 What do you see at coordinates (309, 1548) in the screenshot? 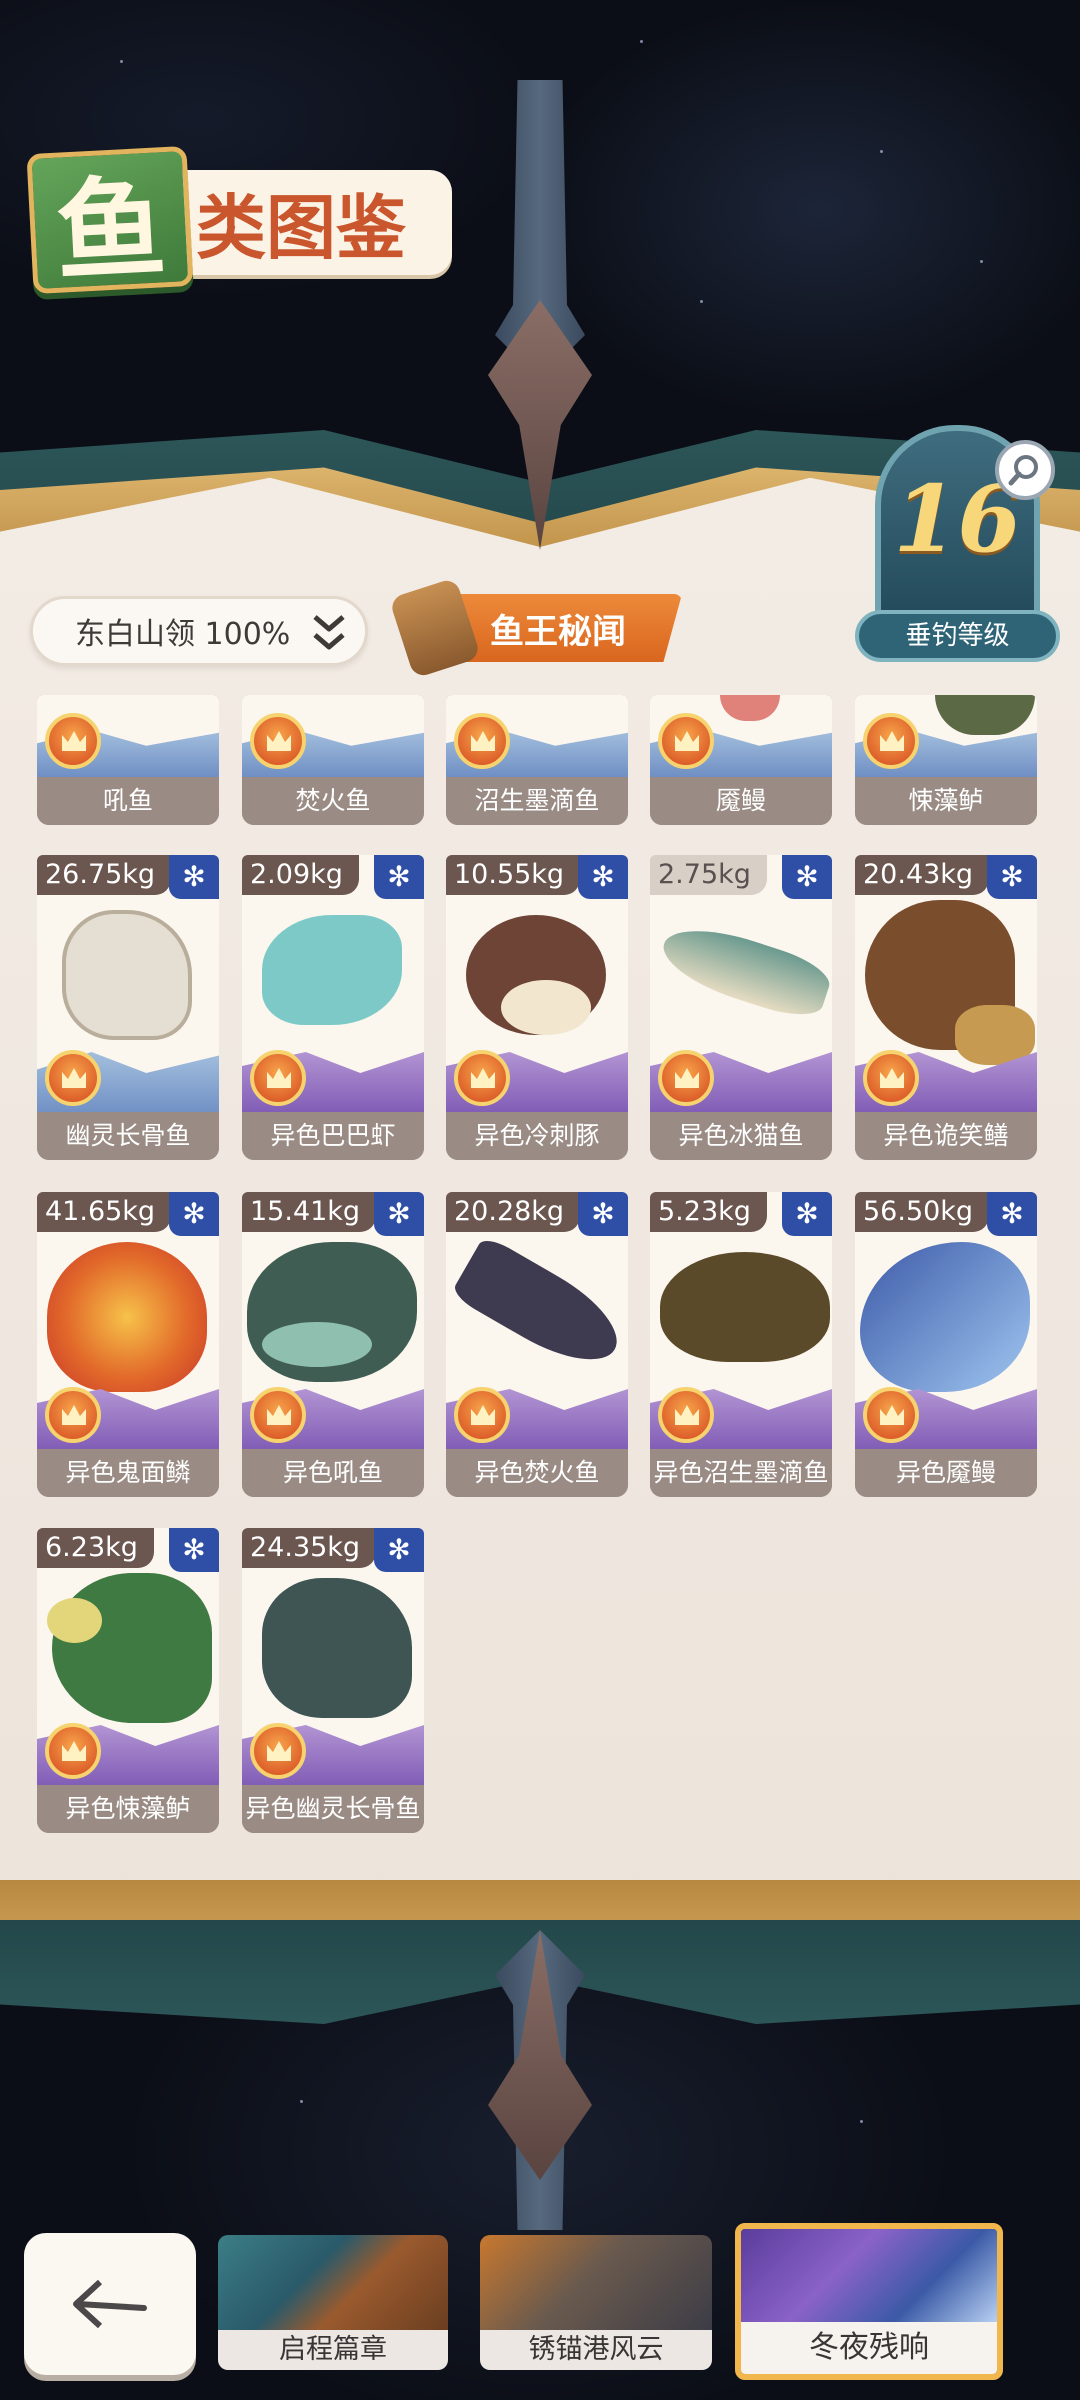
I see `fish-weight: 24.35kg` at bounding box center [309, 1548].